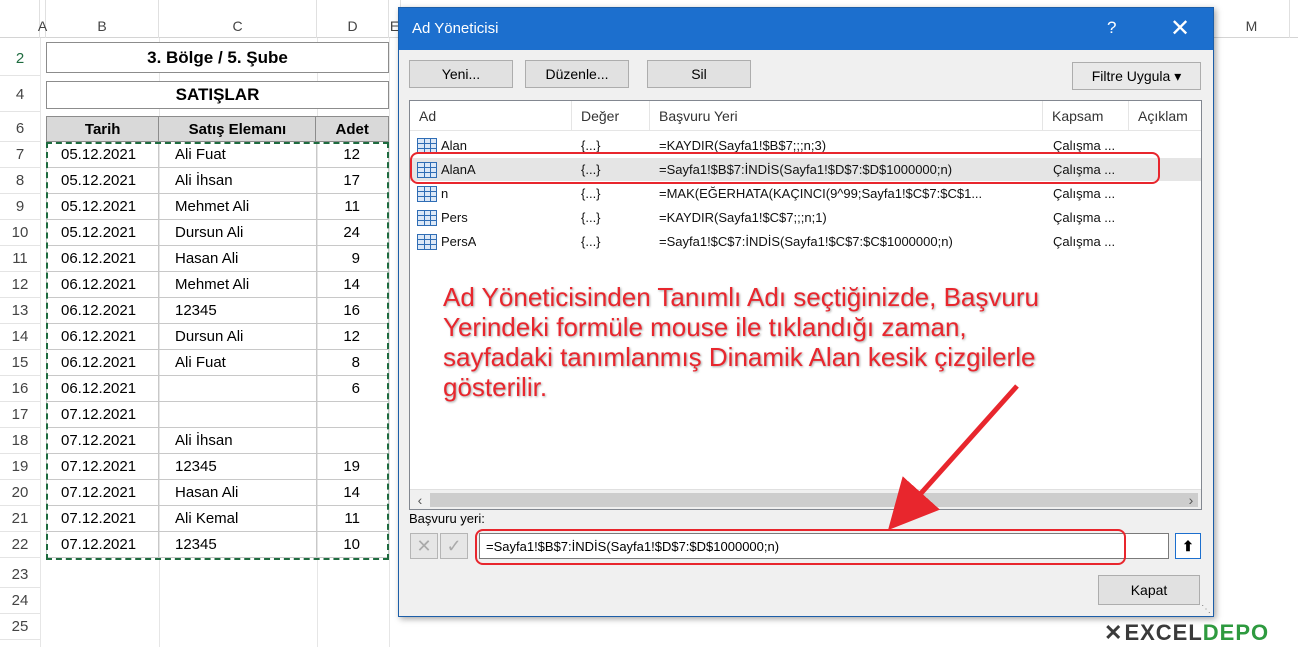  Describe the element at coordinates (814, 500) in the screenshot. I see `scrollbar-thumb` at that location.